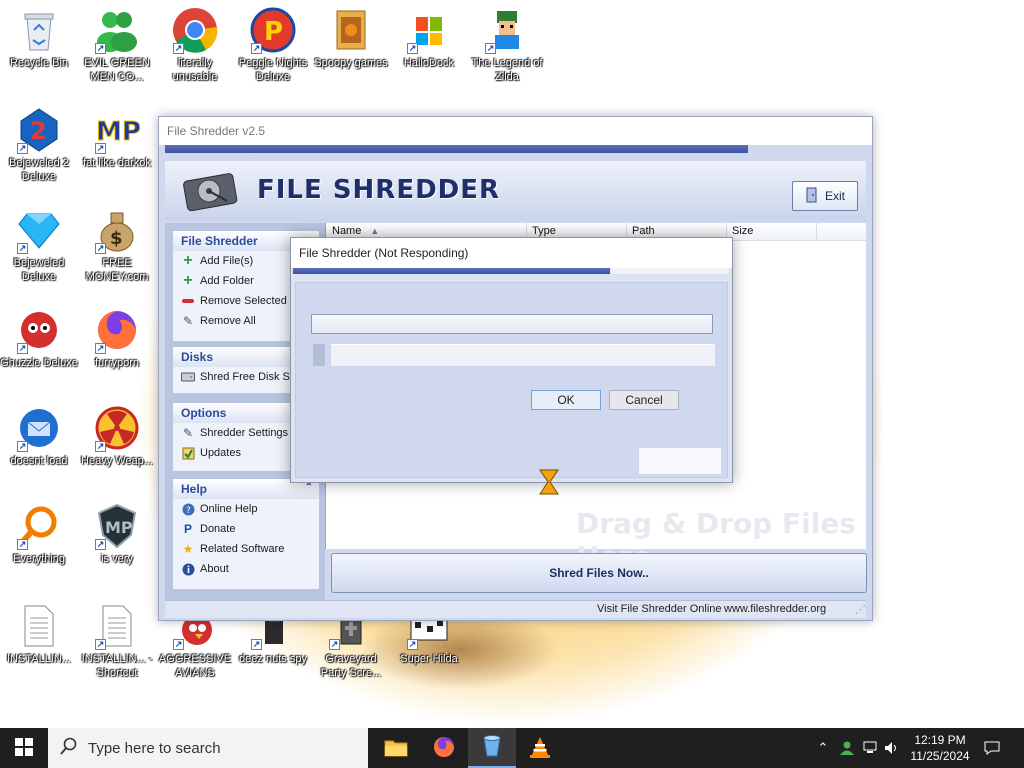  What do you see at coordinates (643, 231) in the screenshot?
I see `column-path: Path` at bounding box center [643, 231].